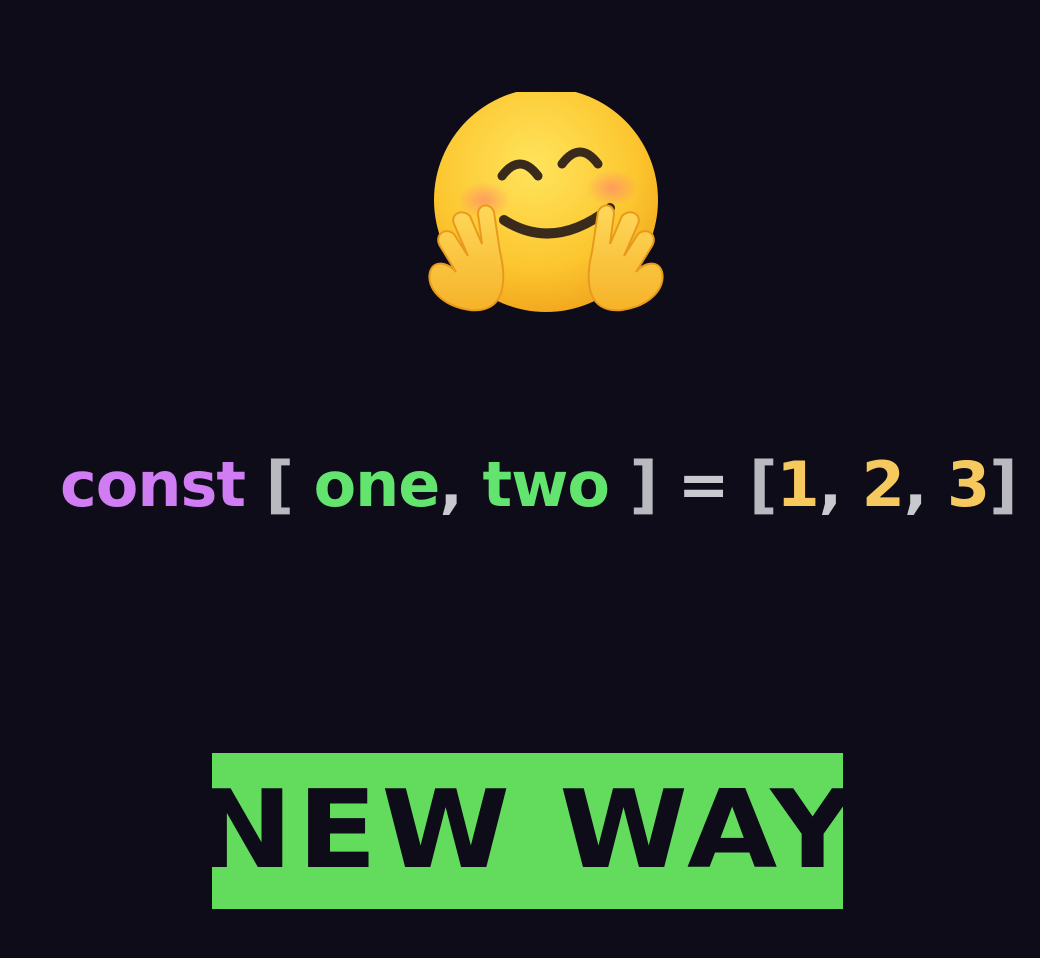  Describe the element at coordinates (797, 484) in the screenshot. I see `number-1: 1` at that location.